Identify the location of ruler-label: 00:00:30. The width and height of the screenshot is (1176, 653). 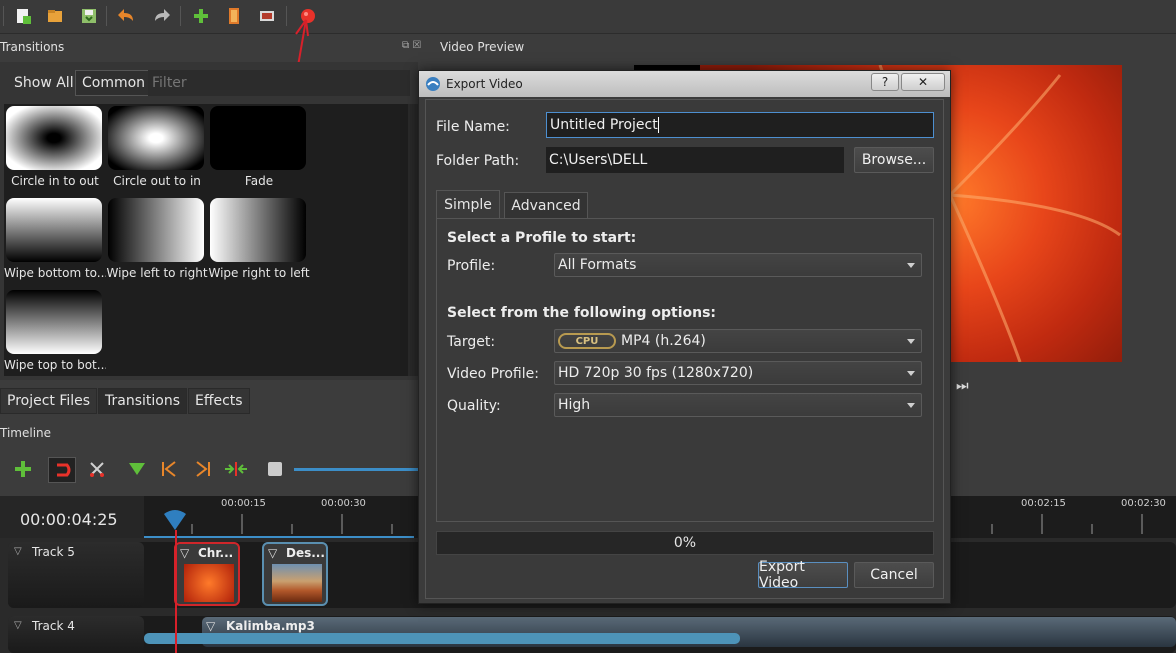
(343, 503).